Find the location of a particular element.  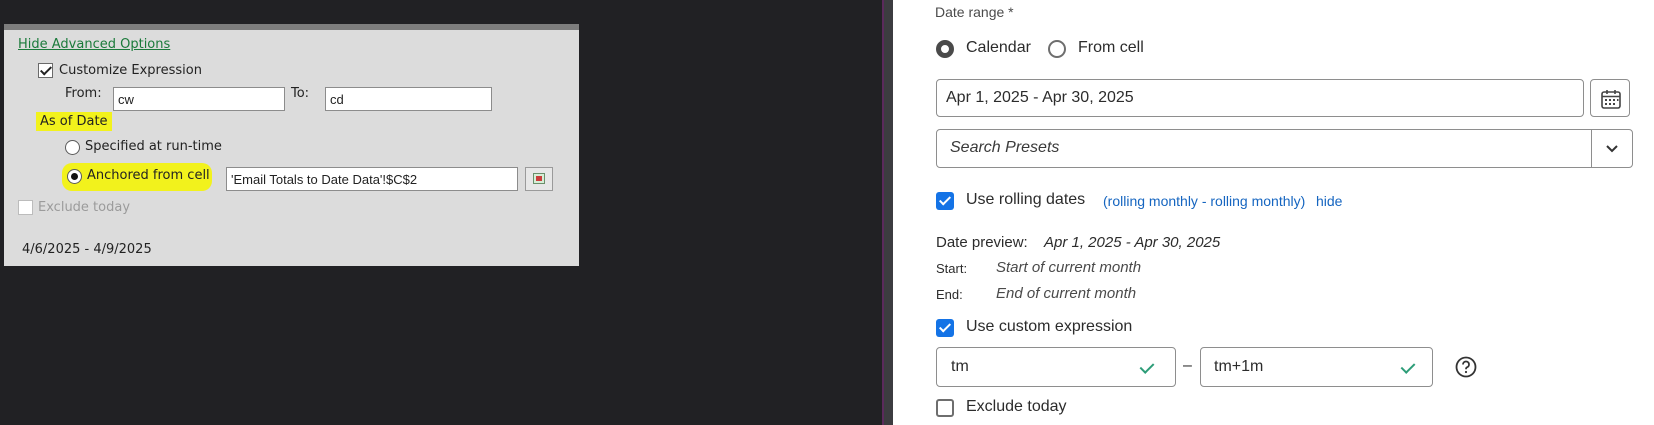

panel-divider is located at coordinates (887, 212).